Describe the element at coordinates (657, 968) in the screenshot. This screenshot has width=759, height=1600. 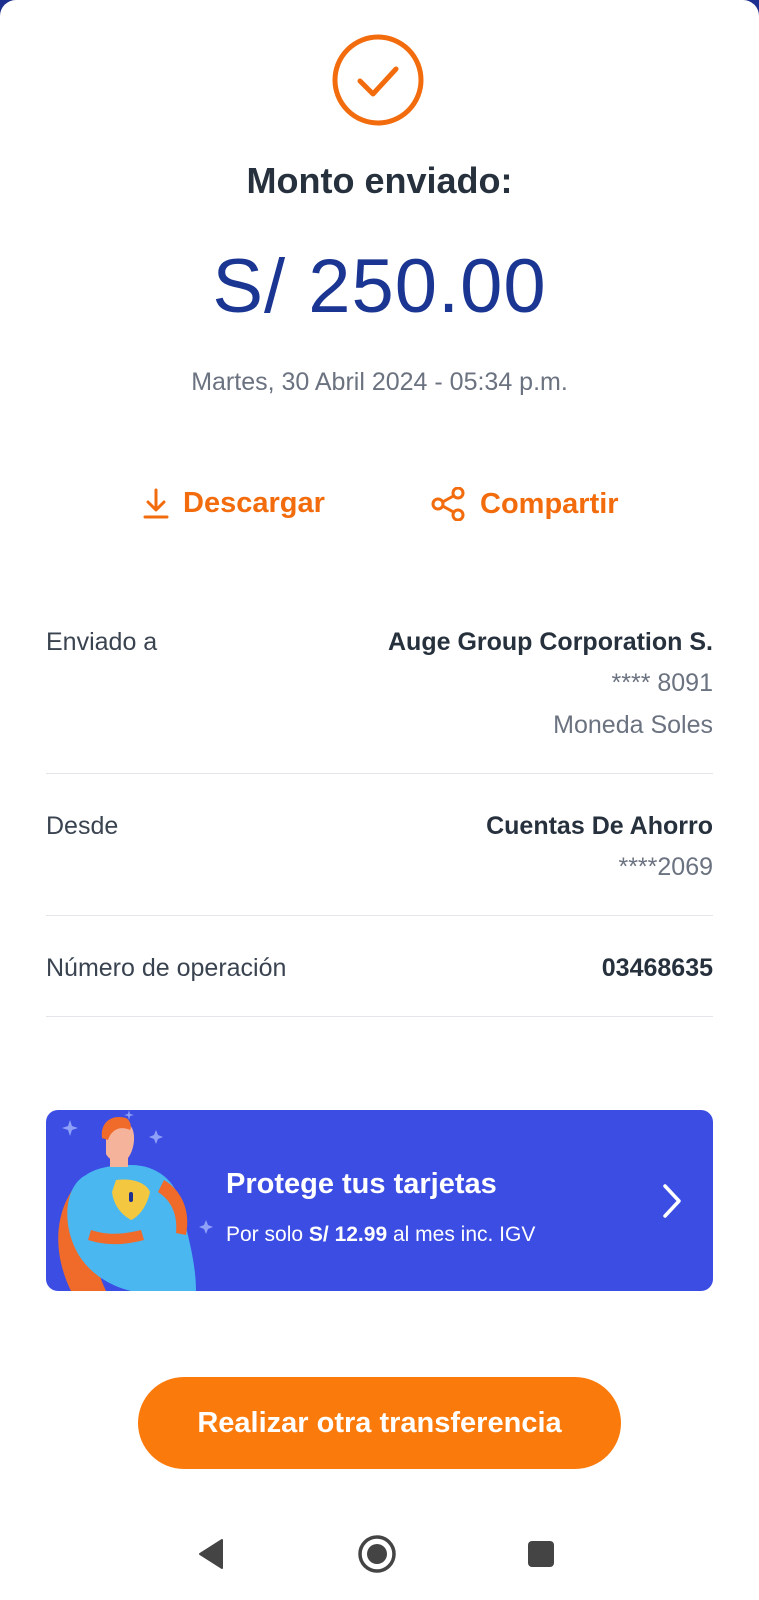
I see `operation-number: 03468635` at that location.